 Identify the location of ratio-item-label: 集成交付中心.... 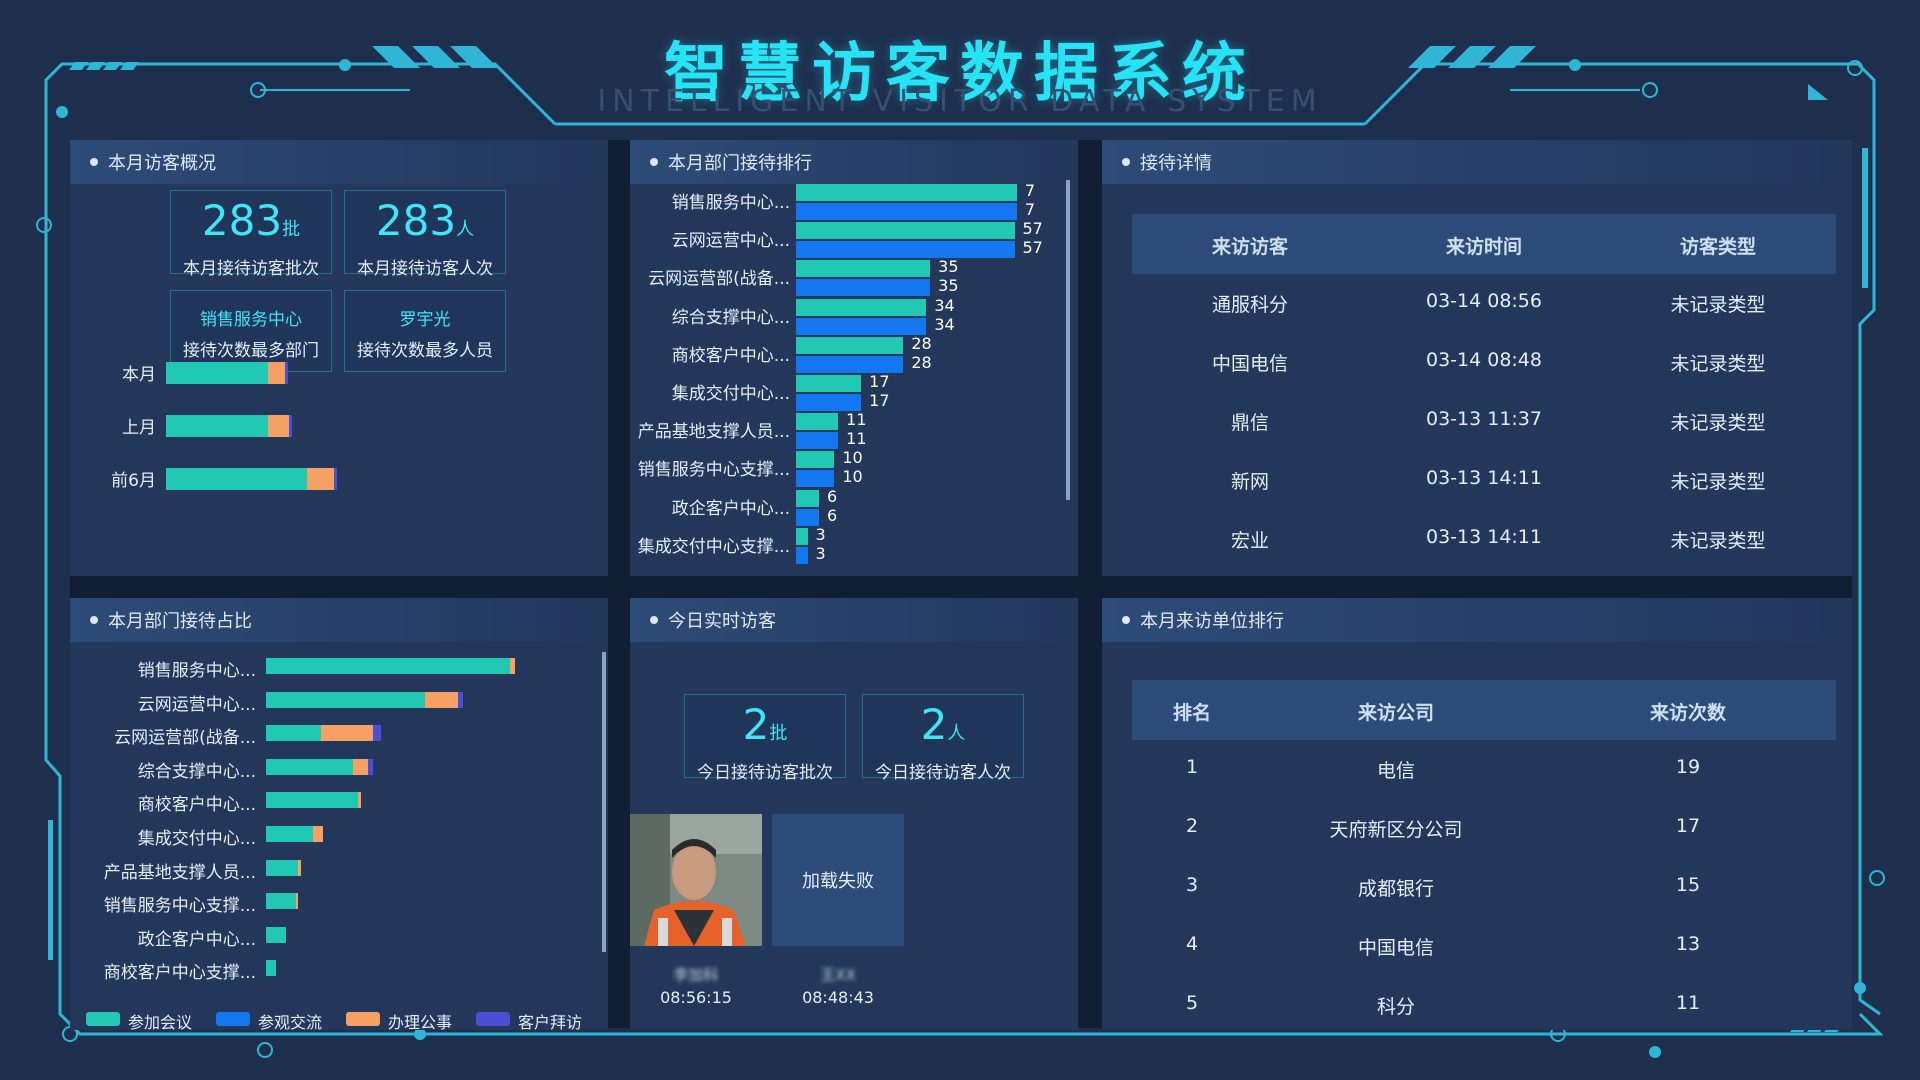
(196, 839).